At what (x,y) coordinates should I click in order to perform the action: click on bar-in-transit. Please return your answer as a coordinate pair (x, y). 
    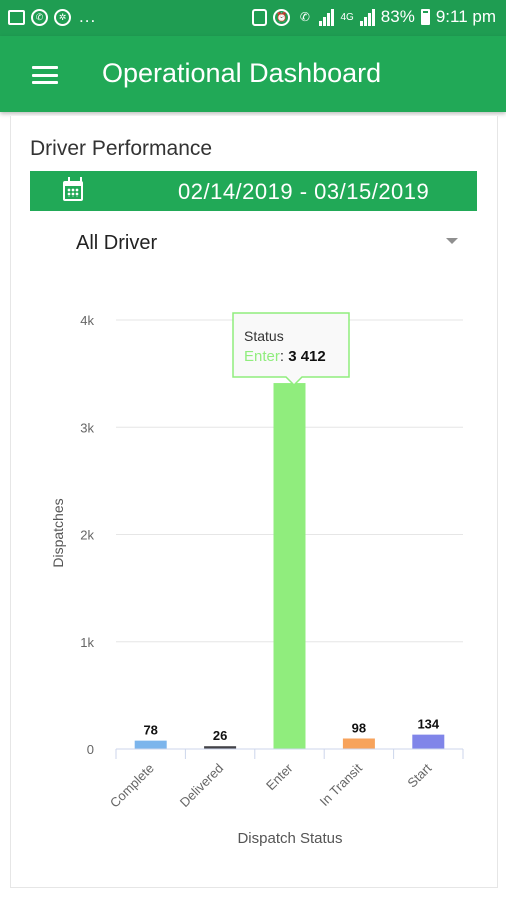
    Looking at the image, I should click on (358, 743).